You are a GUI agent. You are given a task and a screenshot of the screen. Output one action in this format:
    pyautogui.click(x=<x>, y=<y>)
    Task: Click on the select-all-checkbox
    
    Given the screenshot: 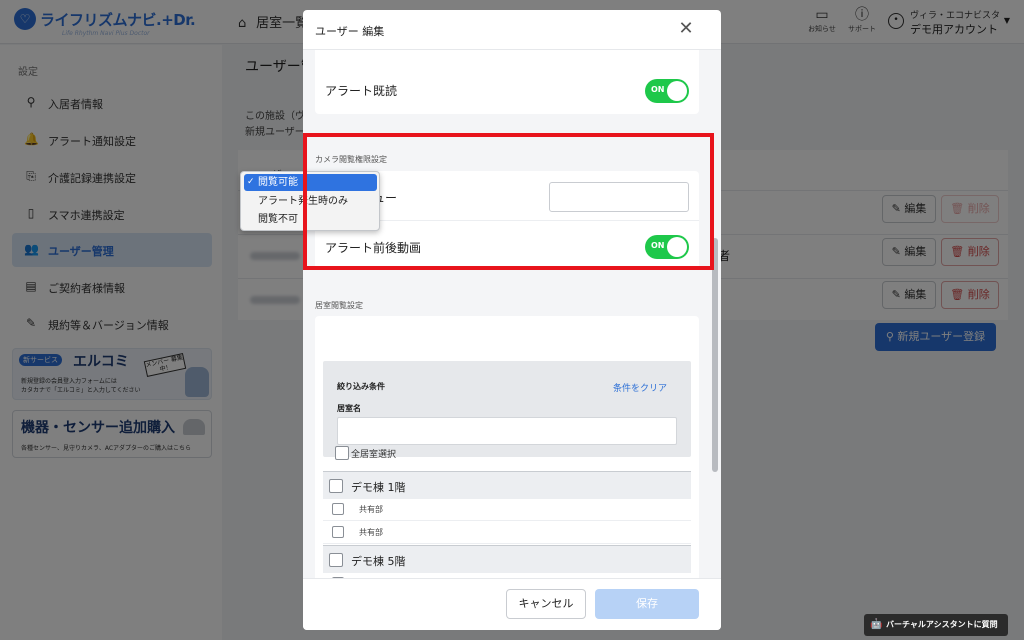 What is the action you would take?
    pyautogui.click(x=342, y=453)
    